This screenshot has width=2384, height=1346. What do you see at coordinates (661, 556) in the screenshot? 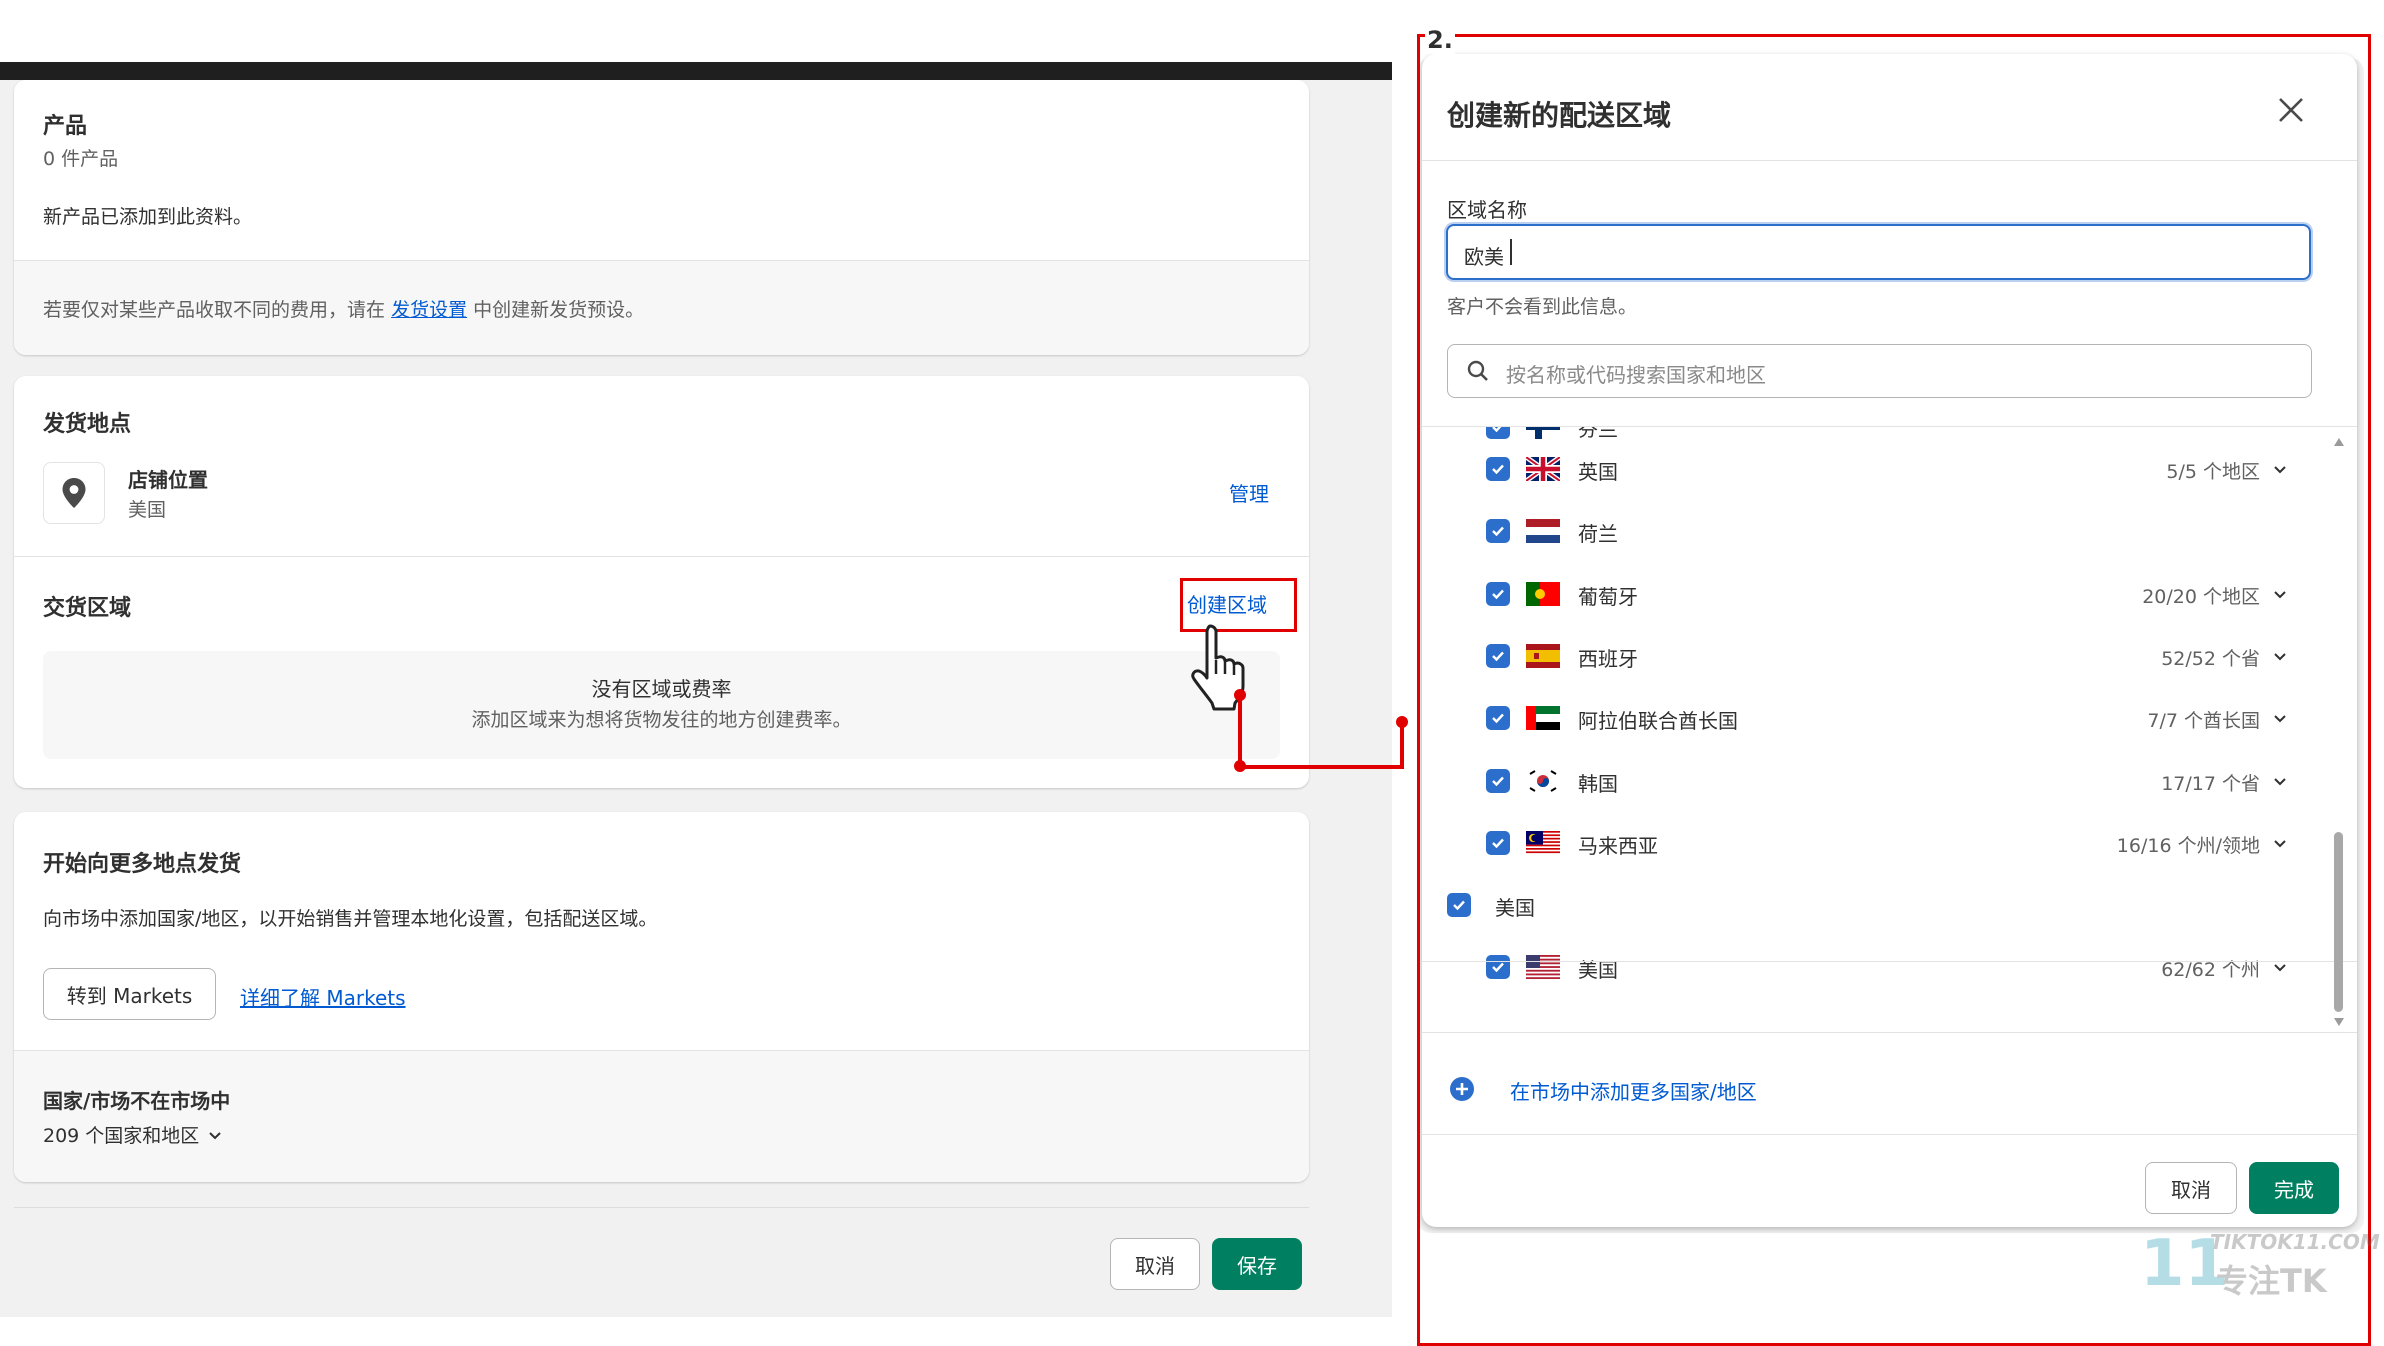
I see `divider` at bounding box center [661, 556].